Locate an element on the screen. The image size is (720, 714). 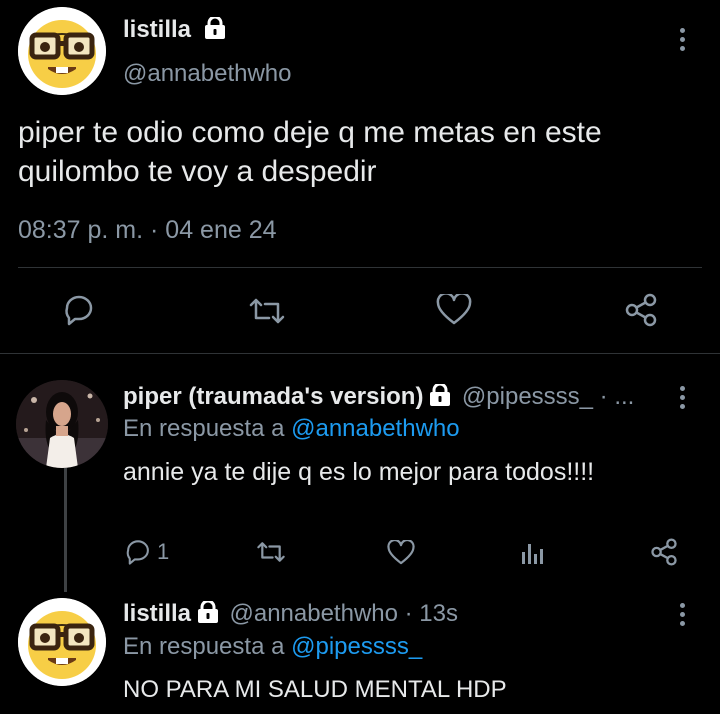
mention-link: @annabethwho is located at coordinates (375, 428).